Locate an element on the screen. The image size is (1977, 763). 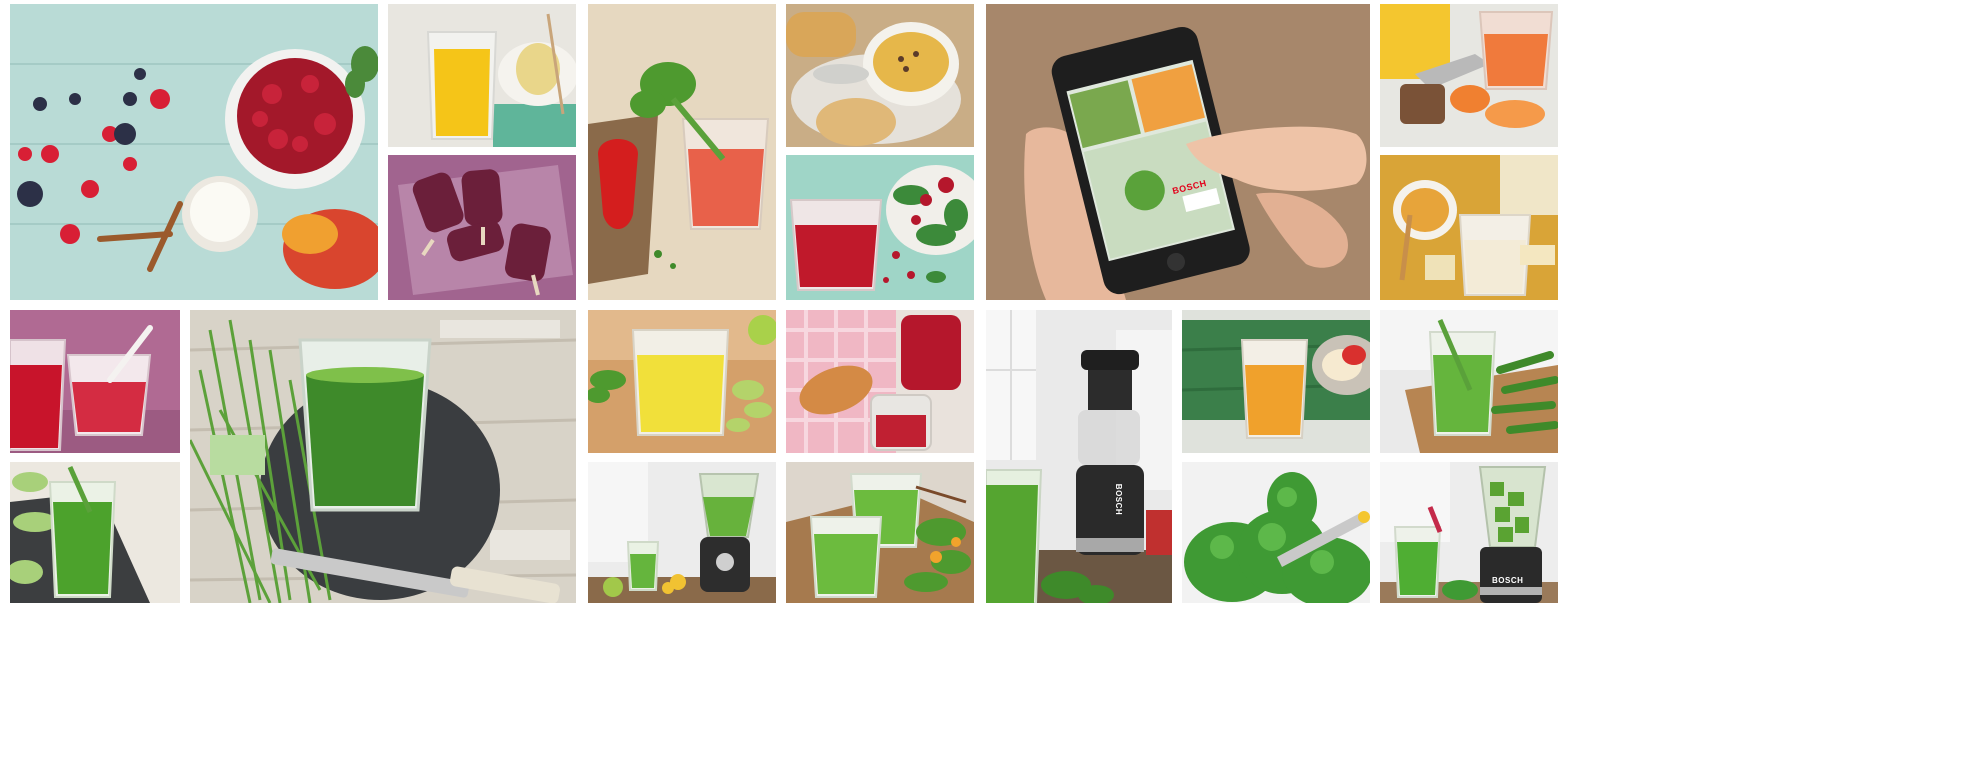
photo-honey-drink is located at coordinates (1469, 227).